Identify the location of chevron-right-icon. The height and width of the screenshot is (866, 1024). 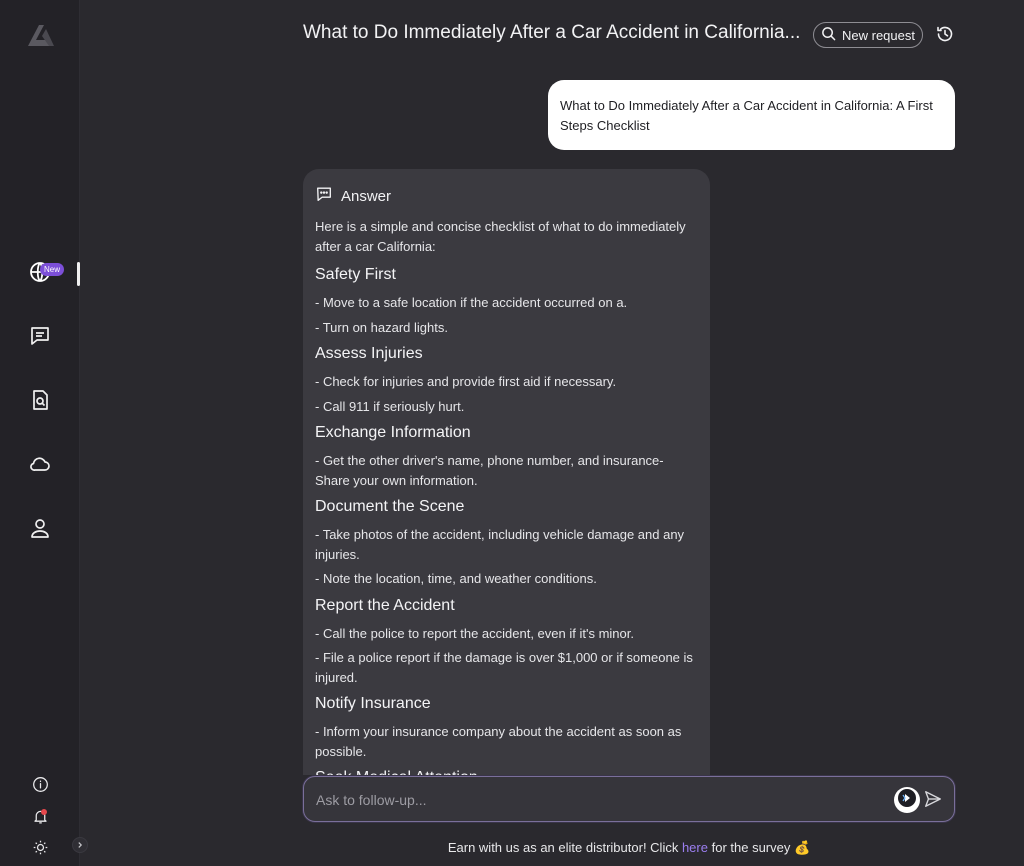
(80, 845).